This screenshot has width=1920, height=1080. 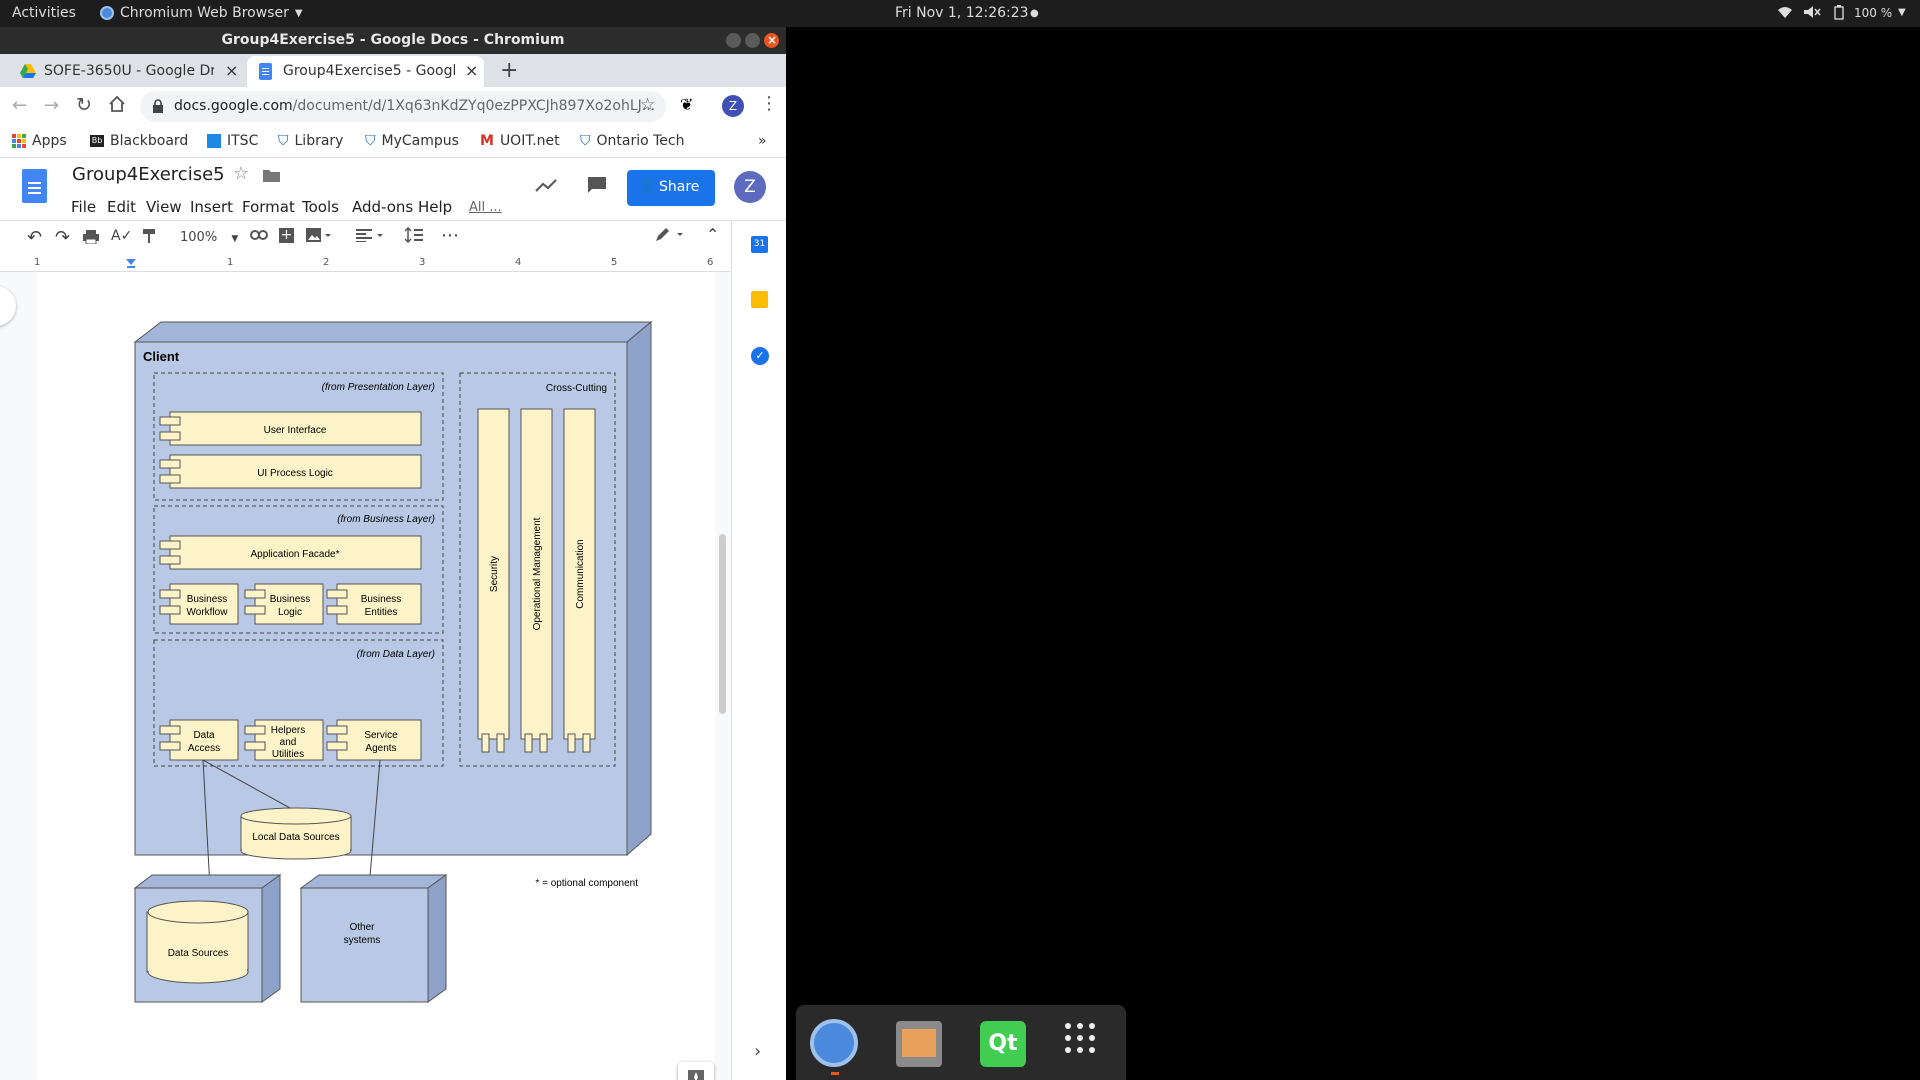 What do you see at coordinates (139, 141) in the screenshot?
I see `bookmark-blackboard: Bb Blackboard` at bounding box center [139, 141].